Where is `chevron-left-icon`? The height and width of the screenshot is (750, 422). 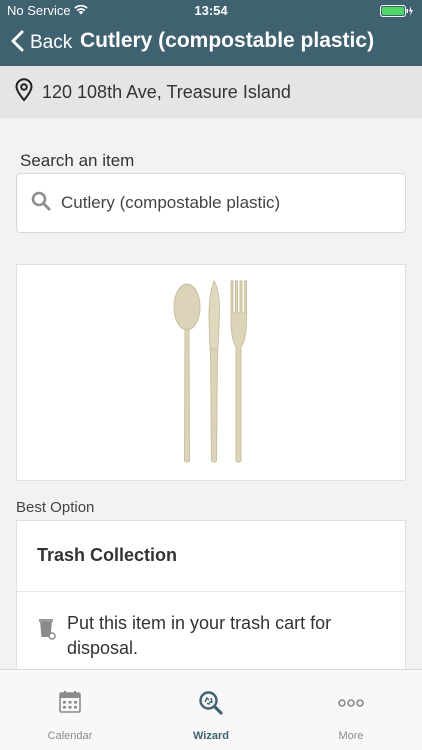 chevron-left-icon is located at coordinates (17, 43).